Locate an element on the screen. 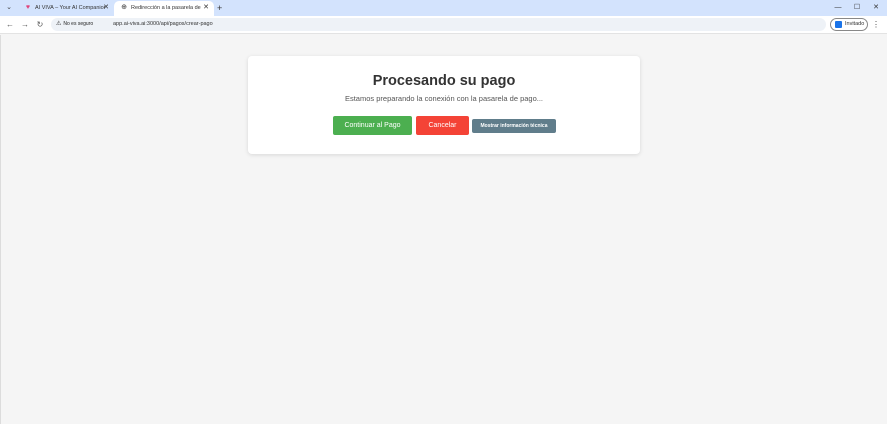 This screenshot has height=424, width=887. tab-title: AI VIVA – Your AI Companion f is located at coordinates (70, 8).